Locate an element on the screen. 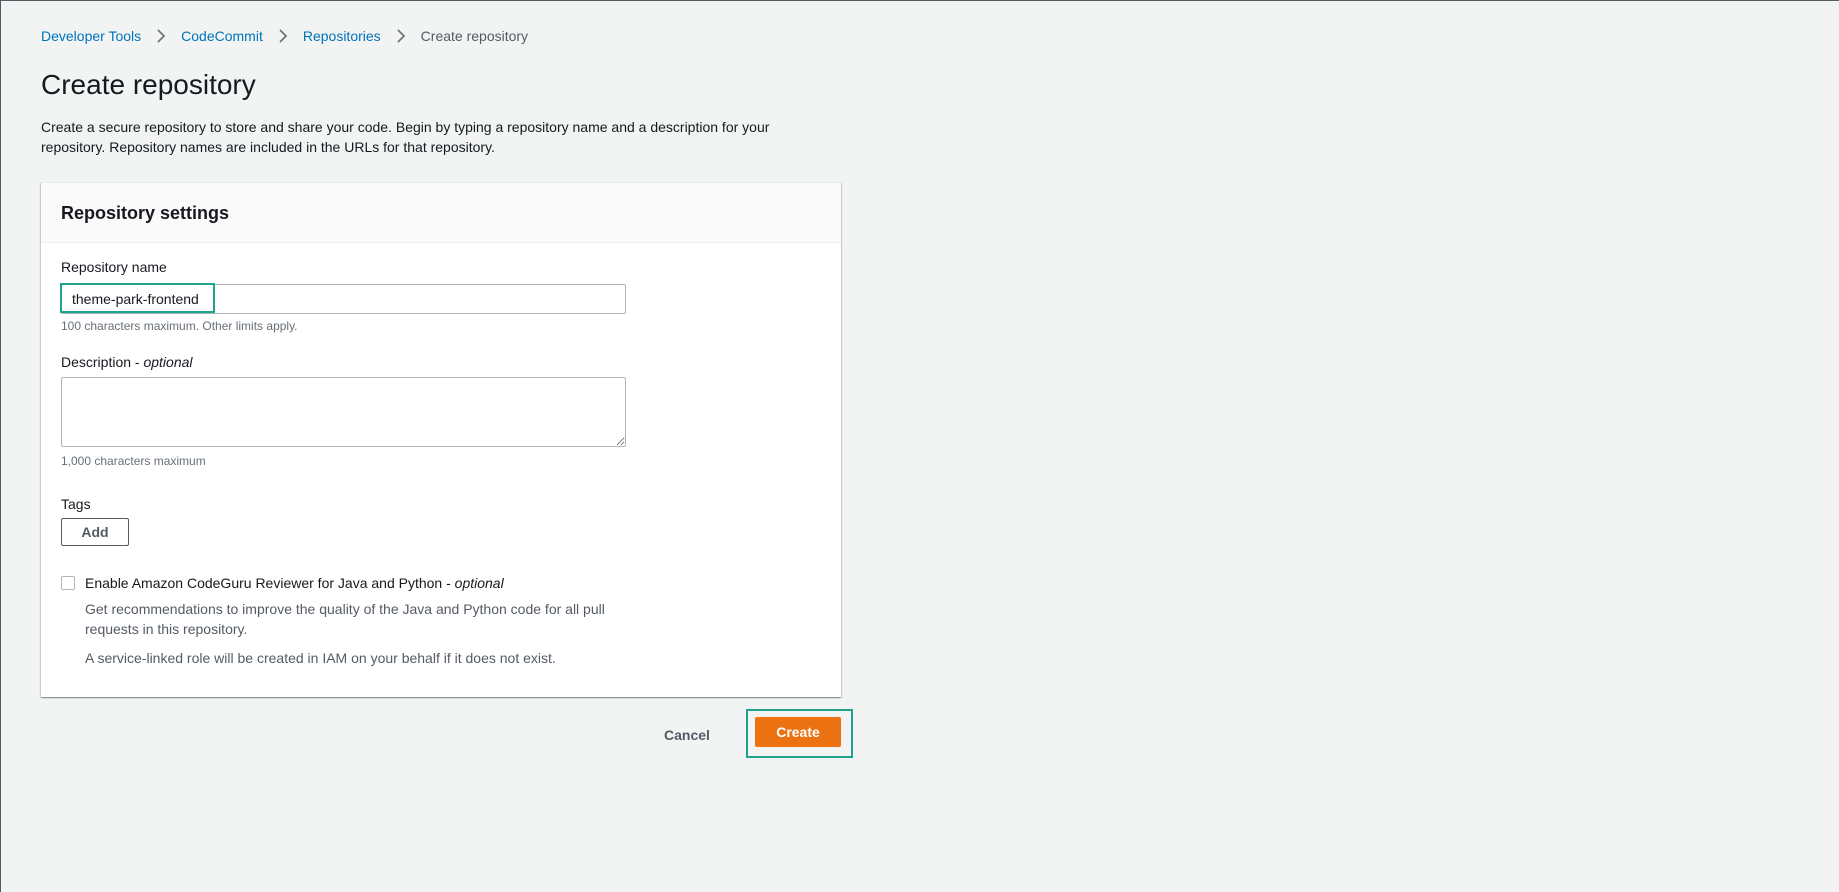  page-title: Create repository is located at coordinates (148, 84).